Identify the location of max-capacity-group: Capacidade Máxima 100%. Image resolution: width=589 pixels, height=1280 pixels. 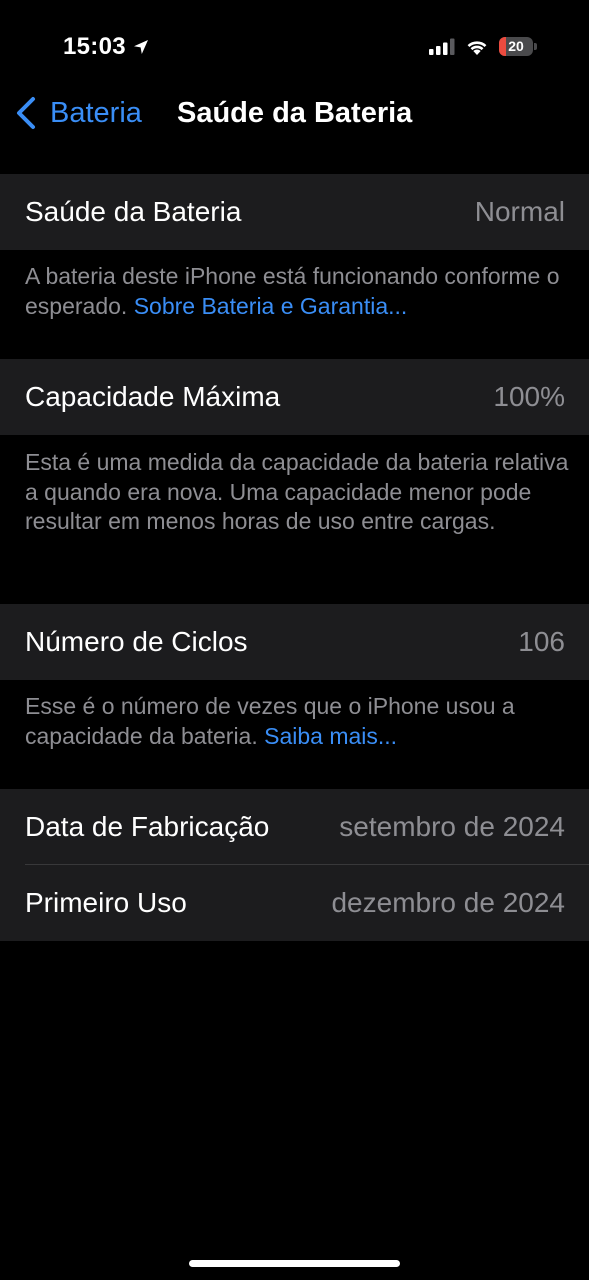
(294, 397).